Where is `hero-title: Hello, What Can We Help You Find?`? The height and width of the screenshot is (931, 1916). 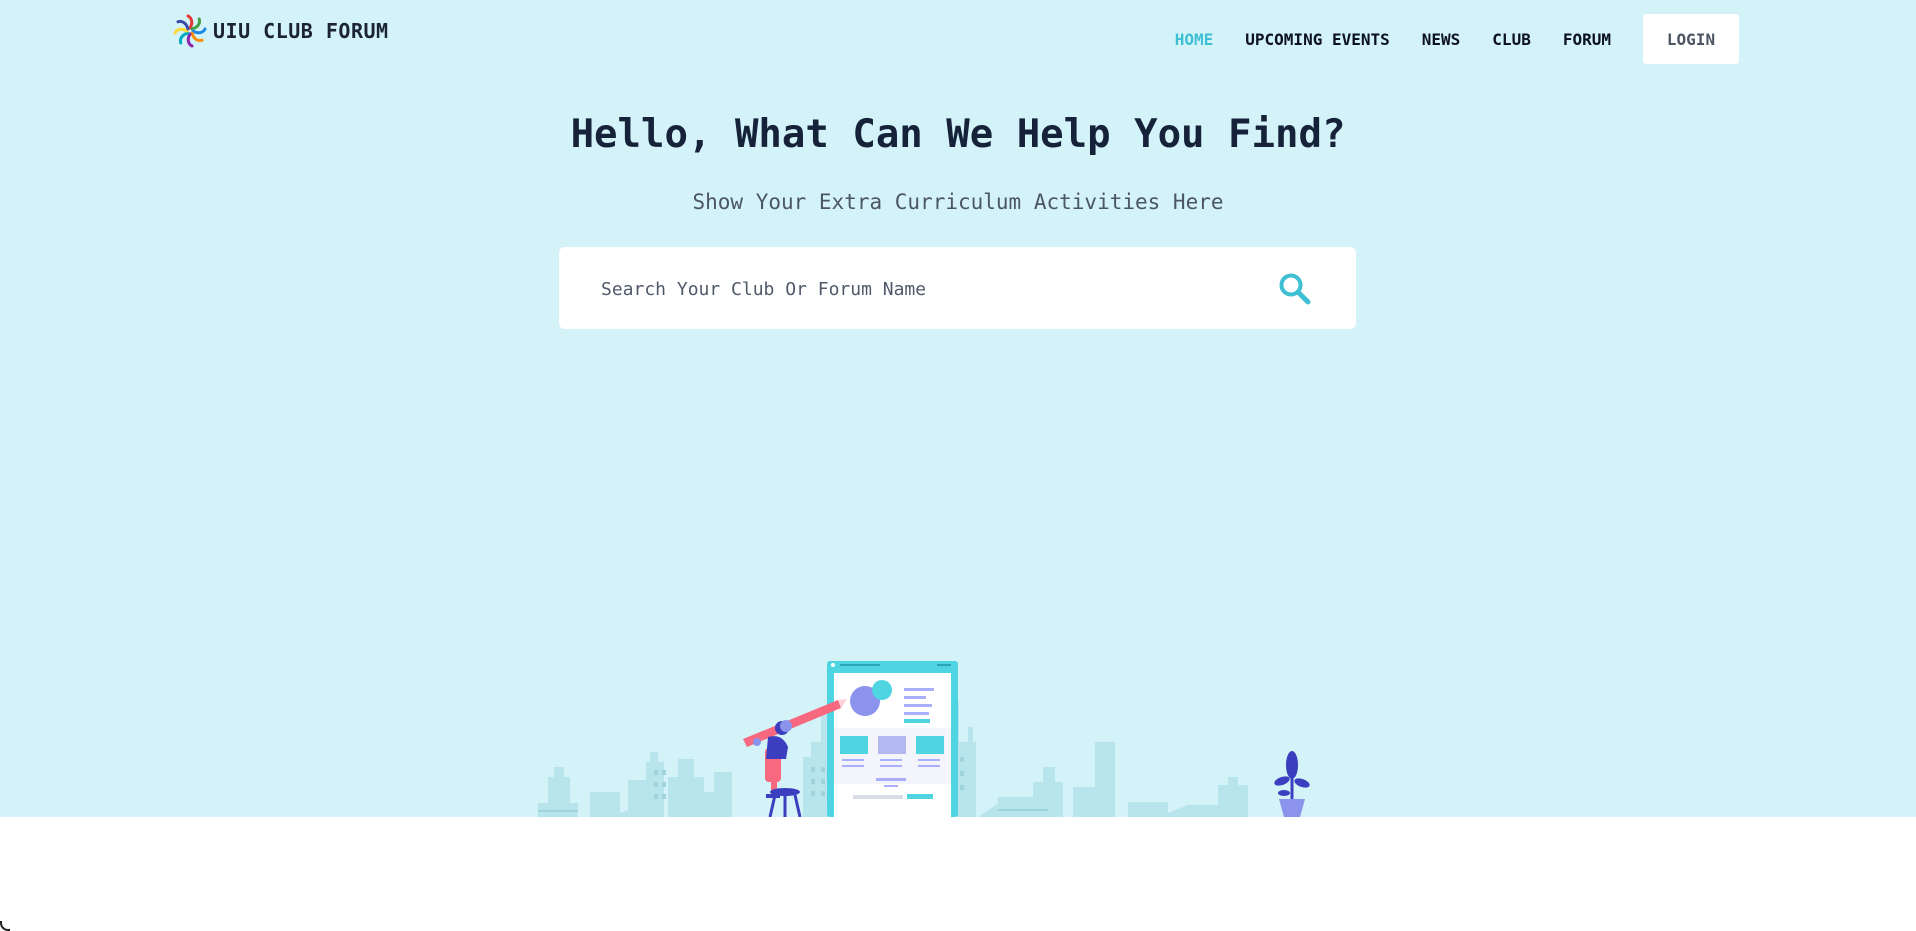 hero-title: Hello, What Can We Help You Find? is located at coordinates (958, 134).